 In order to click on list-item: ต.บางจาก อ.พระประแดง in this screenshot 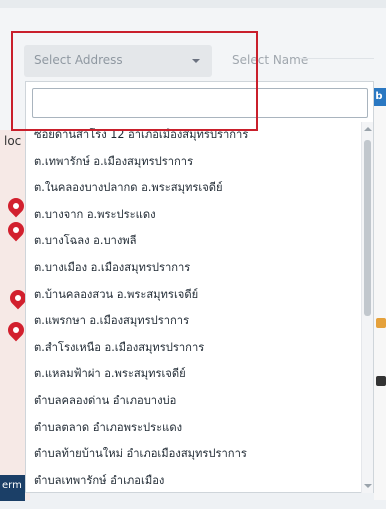, I will do `click(192, 215)`.